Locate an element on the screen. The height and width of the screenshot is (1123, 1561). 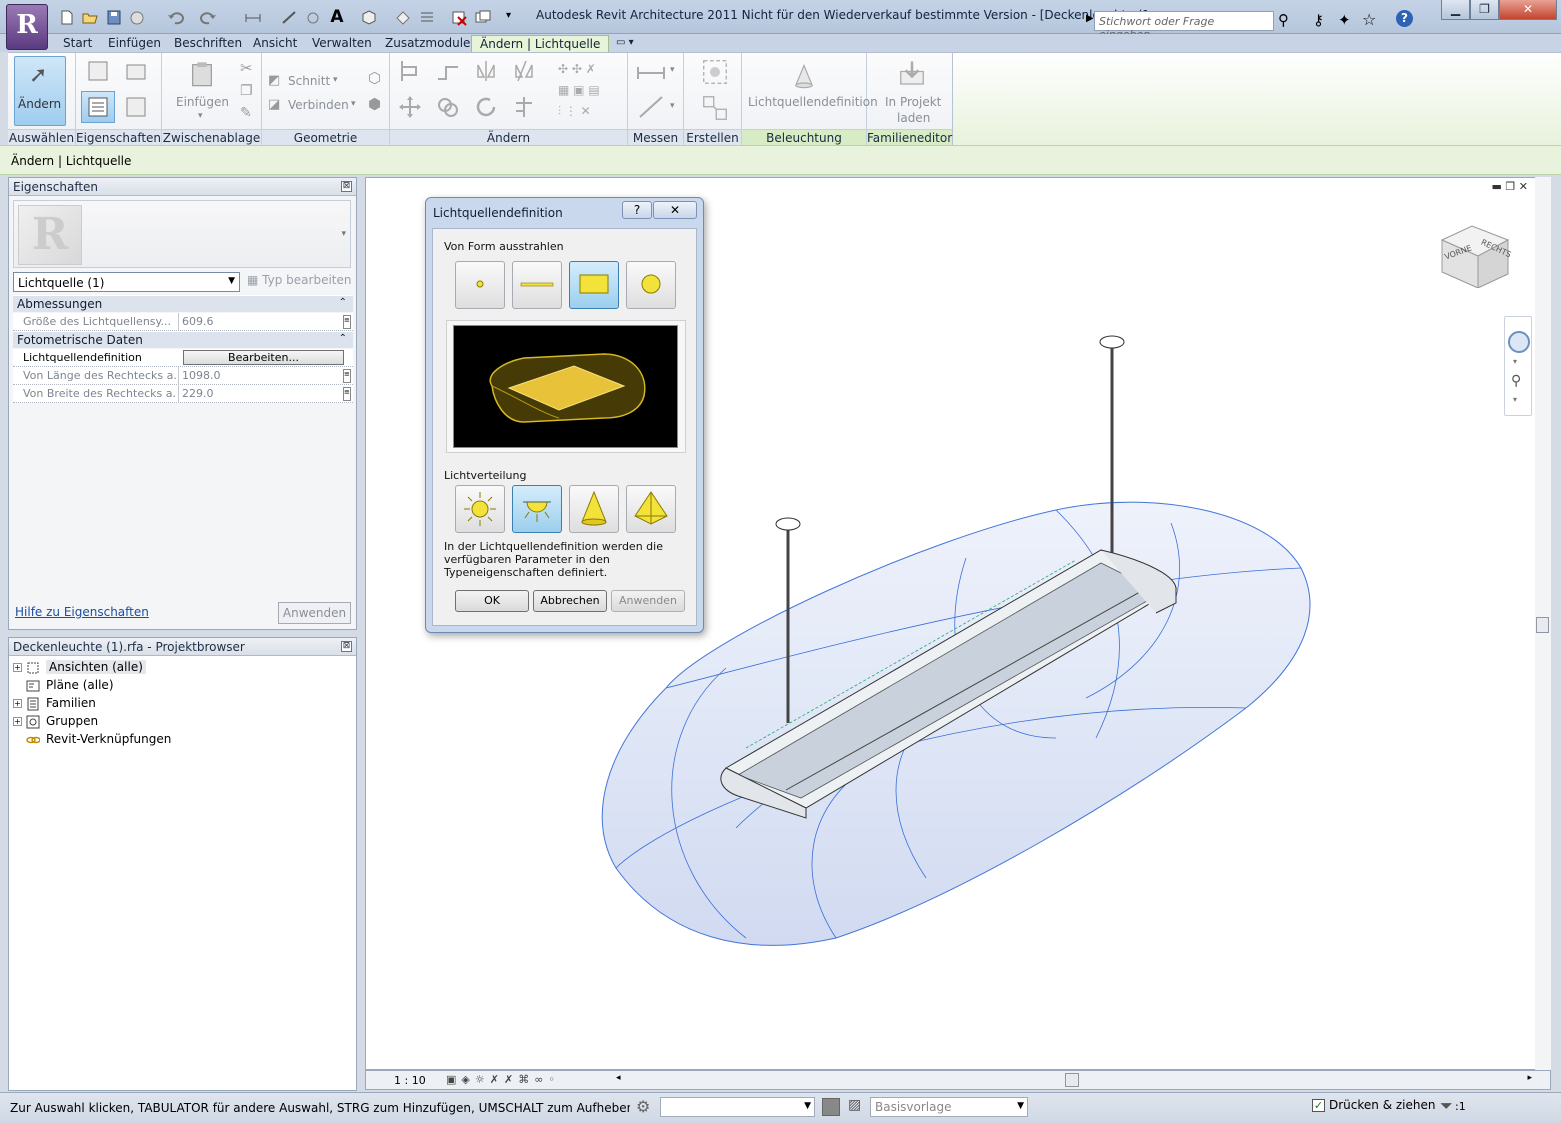
shape-circle-button is located at coordinates (651, 285).